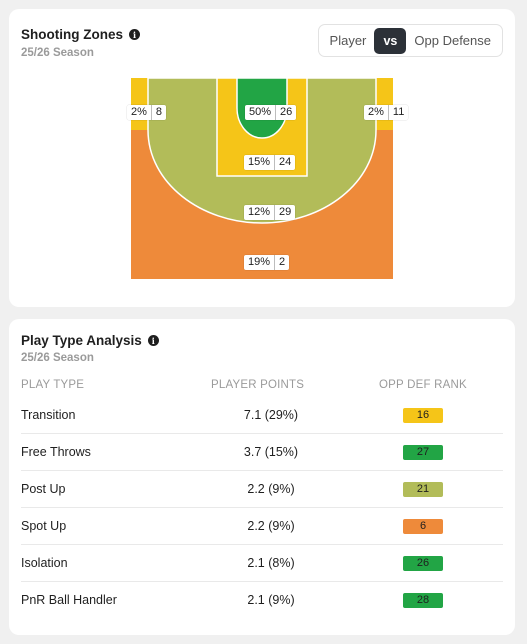 The height and width of the screenshot is (644, 527). What do you see at coordinates (285, 162) in the screenshot?
I see `zone-value: 24` at bounding box center [285, 162].